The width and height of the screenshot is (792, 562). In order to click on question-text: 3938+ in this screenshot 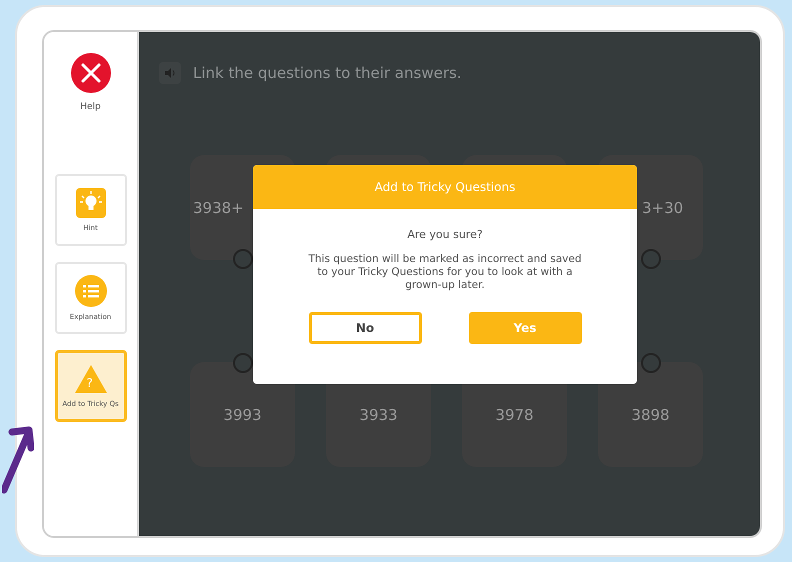, I will do `click(218, 207)`.